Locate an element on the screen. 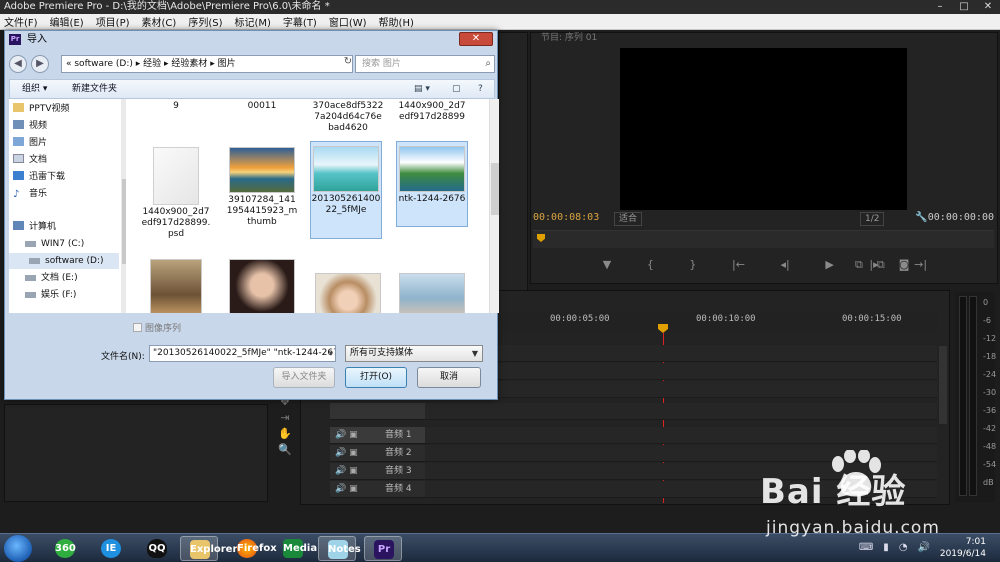 The image size is (1000, 562). filename-input: "20130526140022_5fMJe" "ntk-1244-267 ▾ is located at coordinates (242, 353).